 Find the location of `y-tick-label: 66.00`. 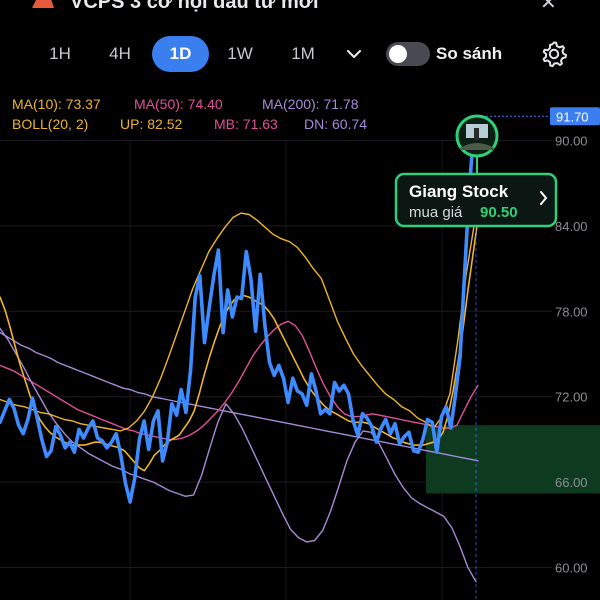

y-tick-label: 66.00 is located at coordinates (571, 482).